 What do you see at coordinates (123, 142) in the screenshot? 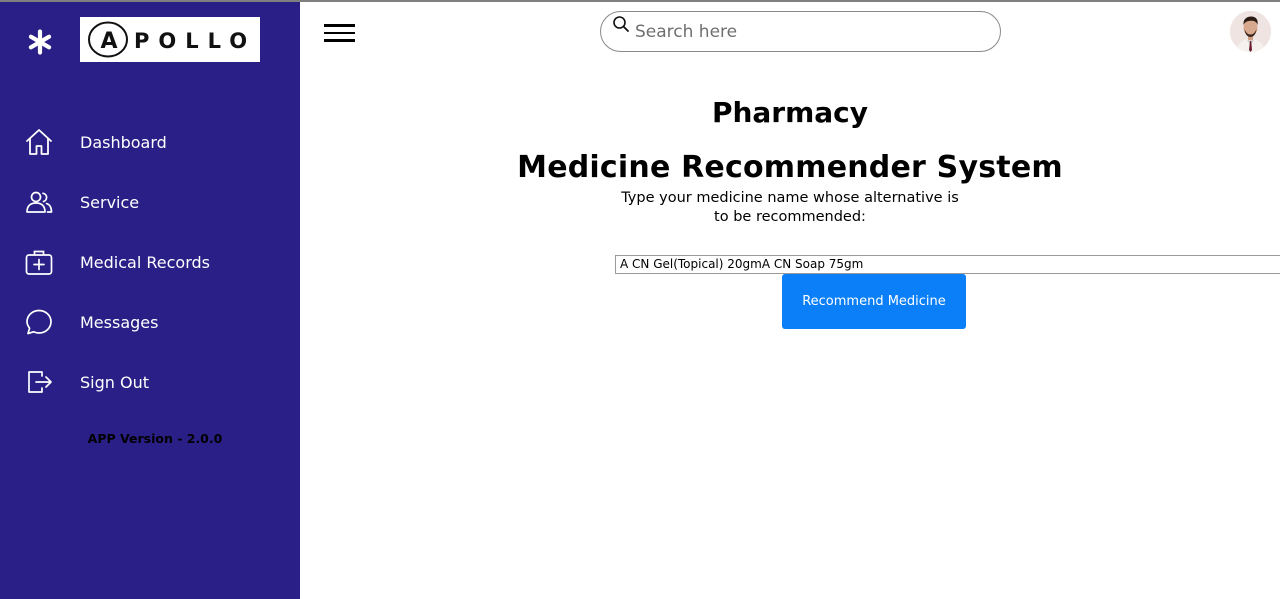
I see `sidebar-item-label: Dashboard` at bounding box center [123, 142].